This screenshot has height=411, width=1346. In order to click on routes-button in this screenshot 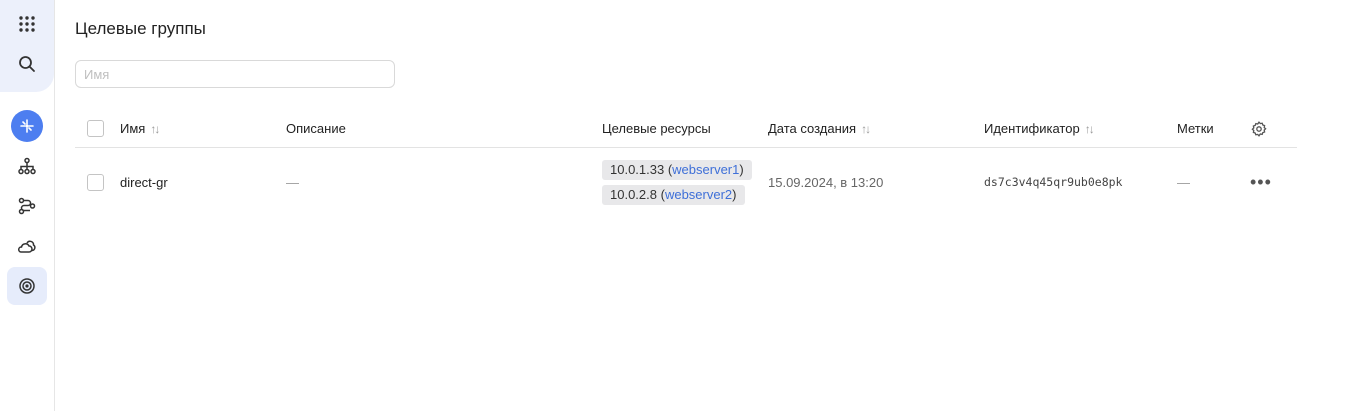, I will do `click(27, 206)`.